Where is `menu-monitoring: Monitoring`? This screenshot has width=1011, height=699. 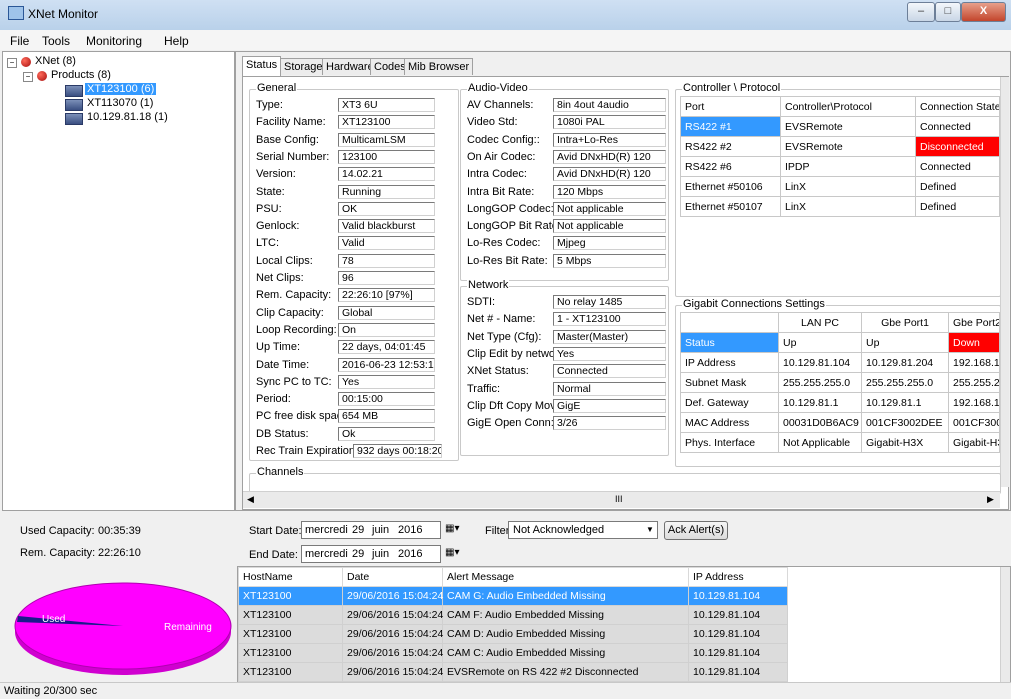
menu-monitoring: Monitoring is located at coordinates (114, 41).